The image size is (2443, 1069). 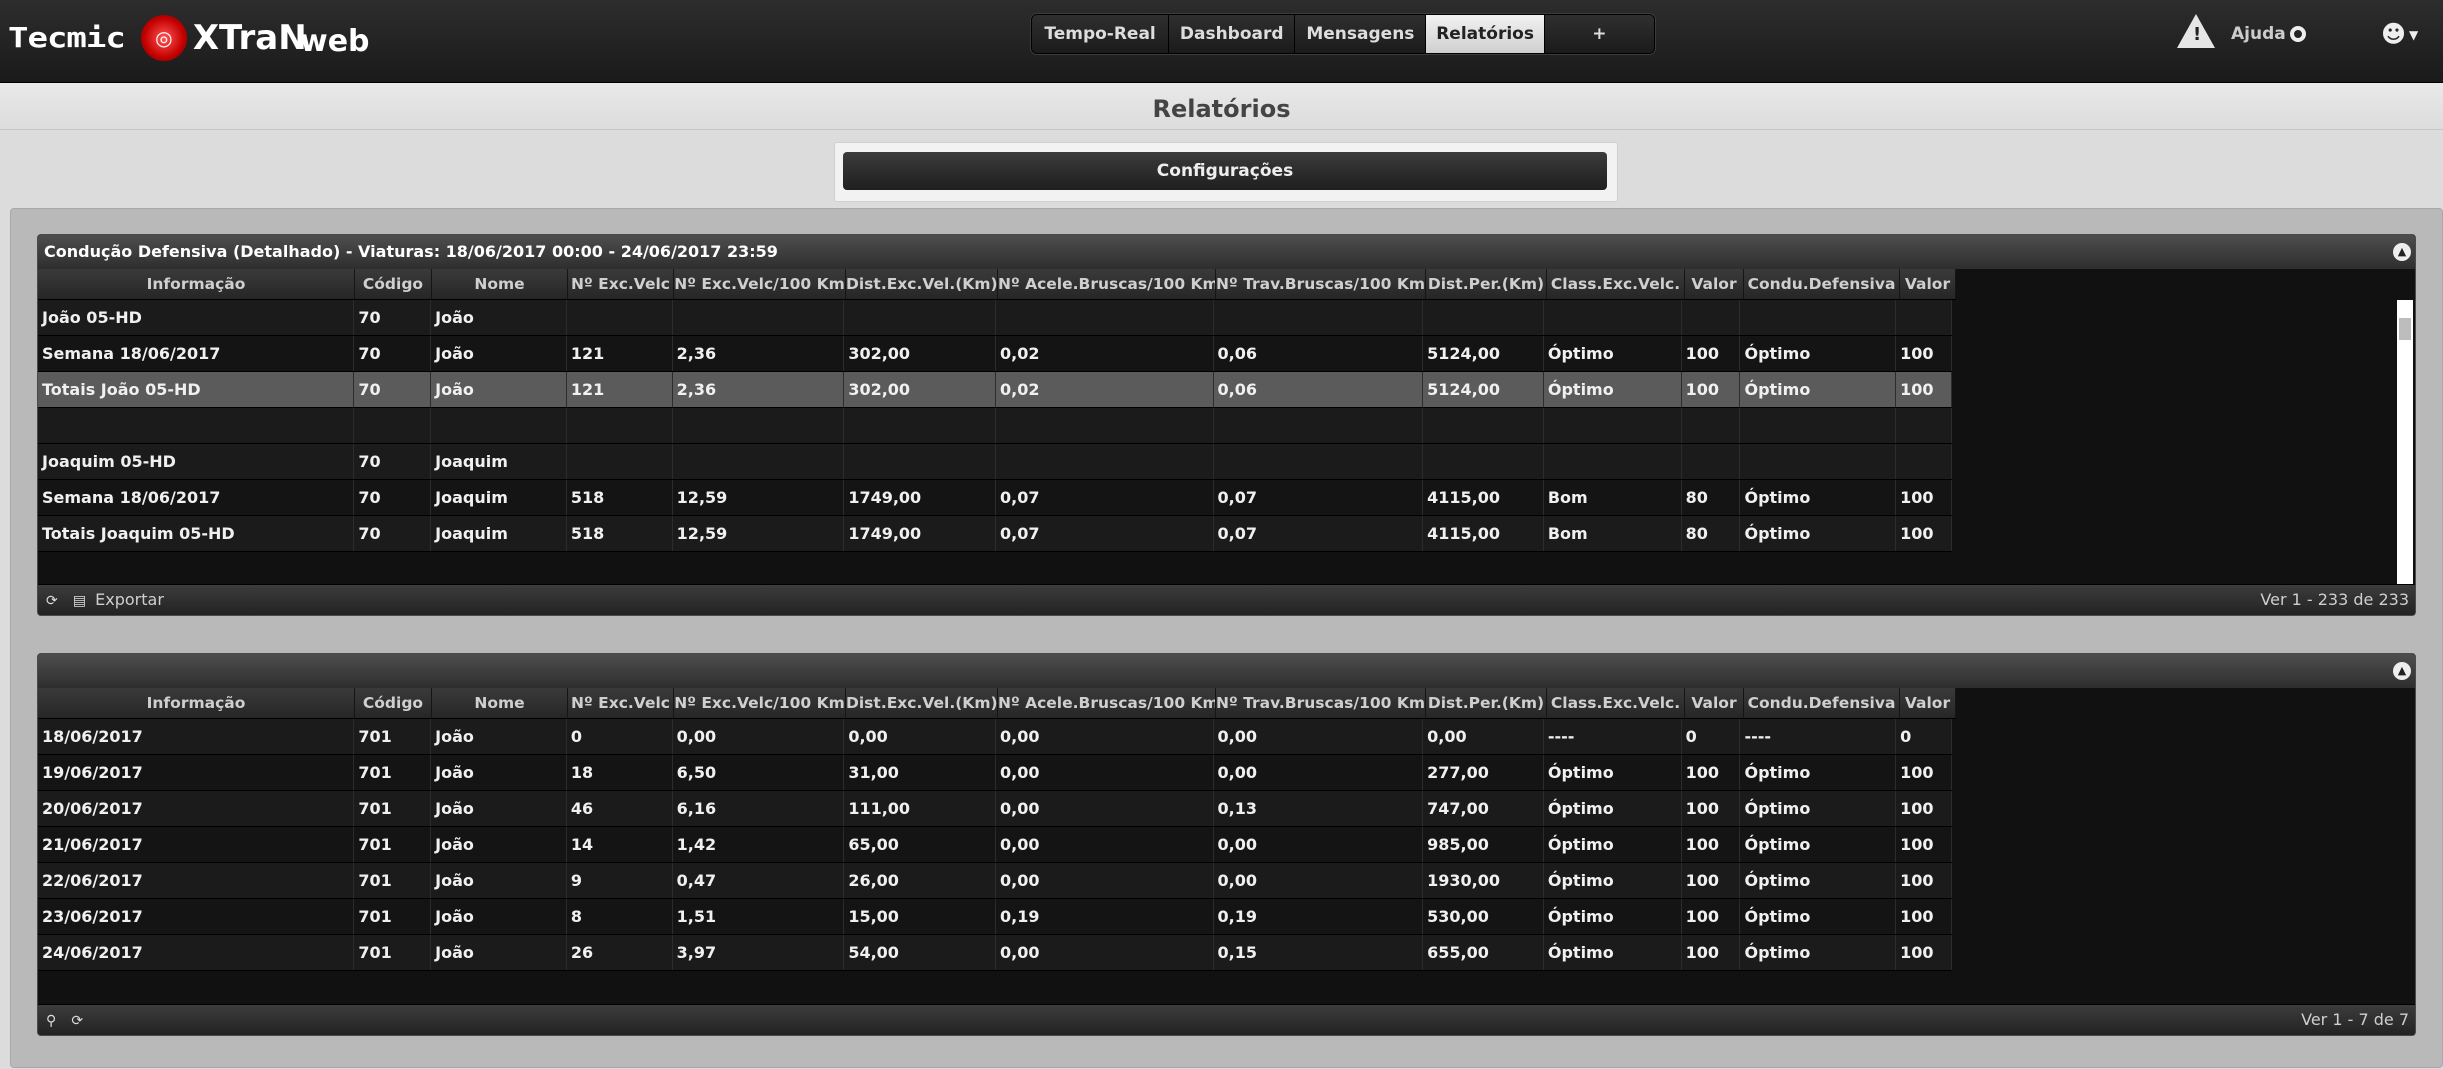 What do you see at coordinates (2405, 329) in the screenshot?
I see `scroll-thumb` at bounding box center [2405, 329].